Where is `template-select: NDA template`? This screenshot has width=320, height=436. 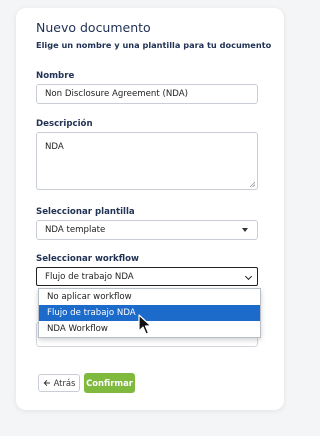 template-select: NDA template is located at coordinates (147, 230).